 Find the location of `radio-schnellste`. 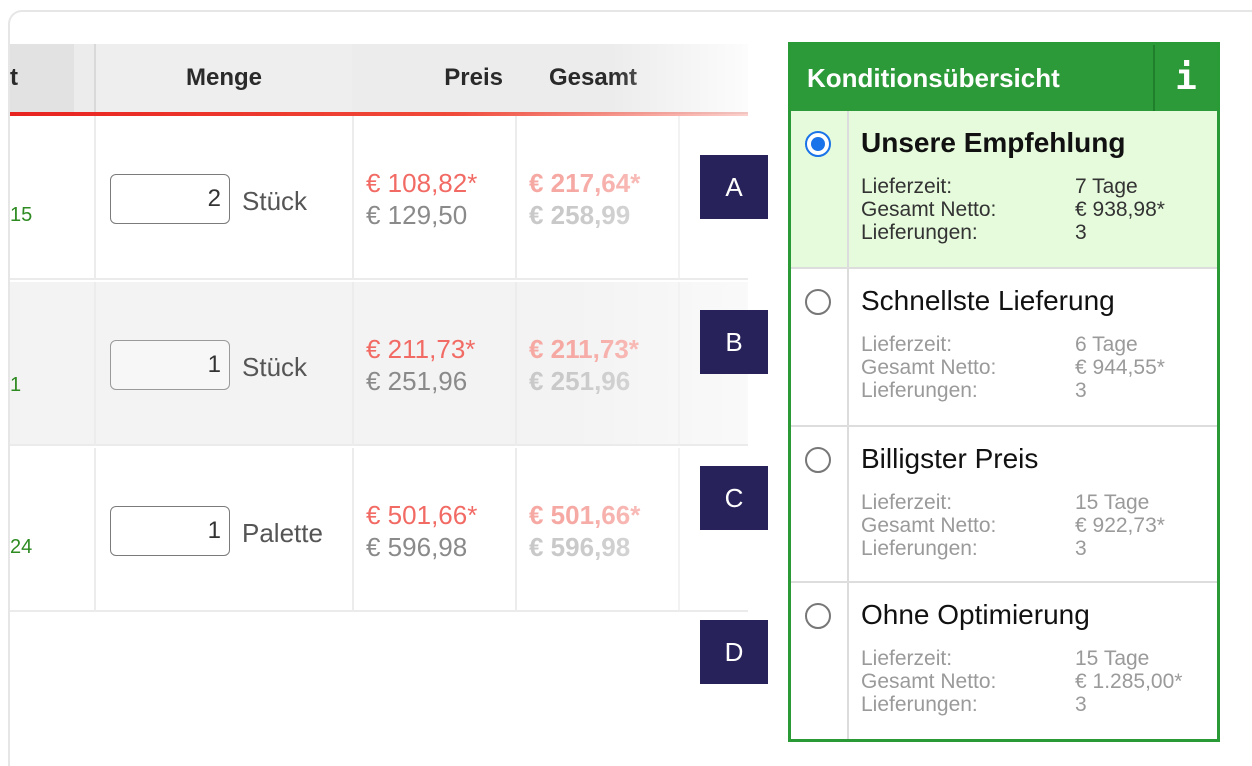

radio-schnellste is located at coordinates (818, 302).